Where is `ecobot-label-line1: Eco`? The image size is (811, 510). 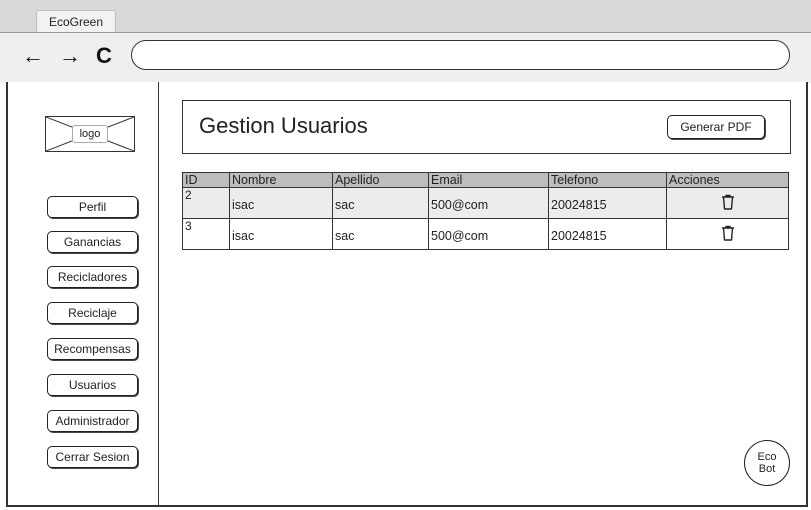
ecobot-label-line1: Eco is located at coordinates (767, 457).